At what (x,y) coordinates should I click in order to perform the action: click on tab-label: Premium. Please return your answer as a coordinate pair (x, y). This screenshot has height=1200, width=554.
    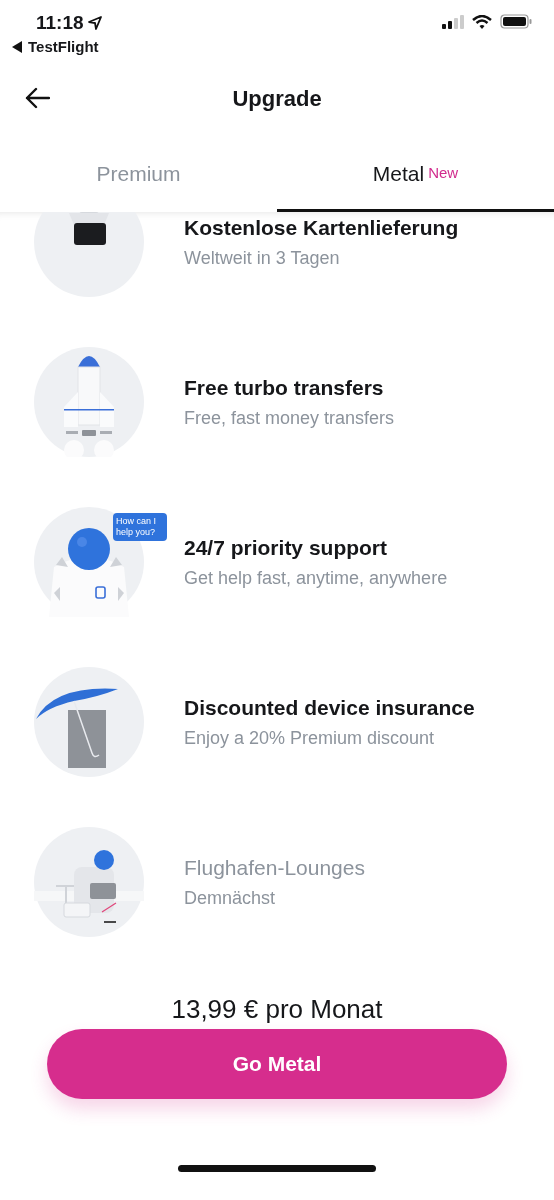
    Looking at the image, I should click on (138, 173).